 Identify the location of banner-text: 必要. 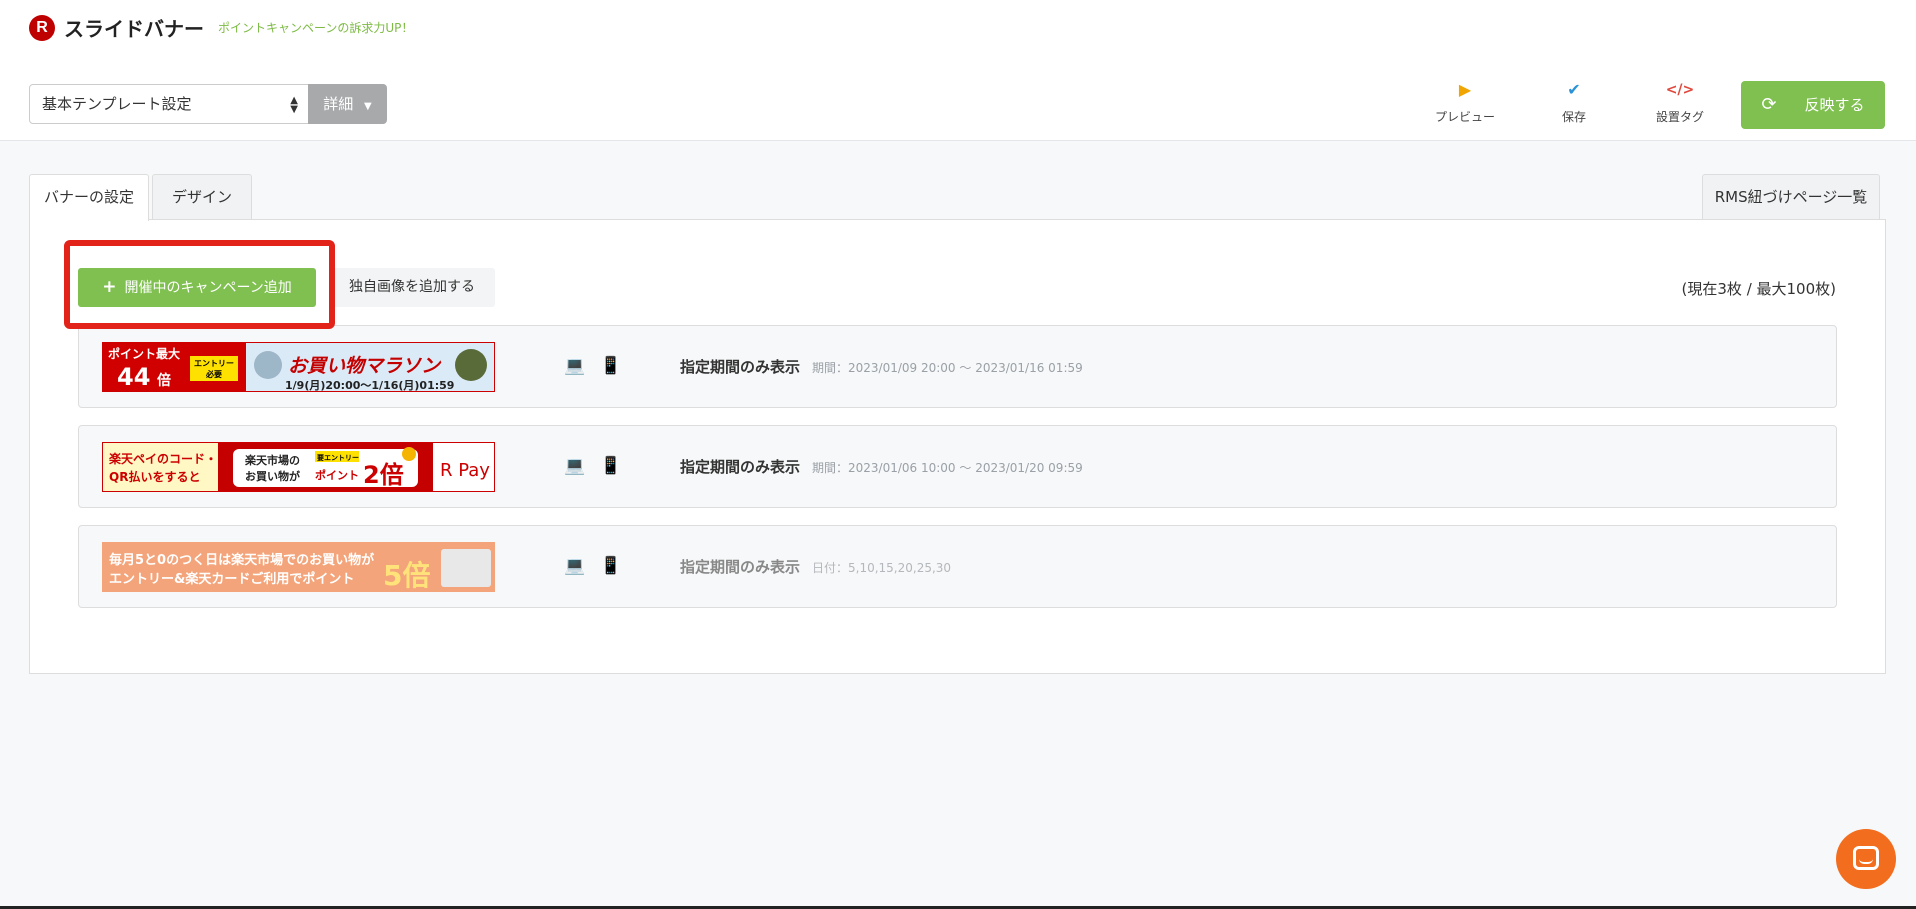
(213, 374).